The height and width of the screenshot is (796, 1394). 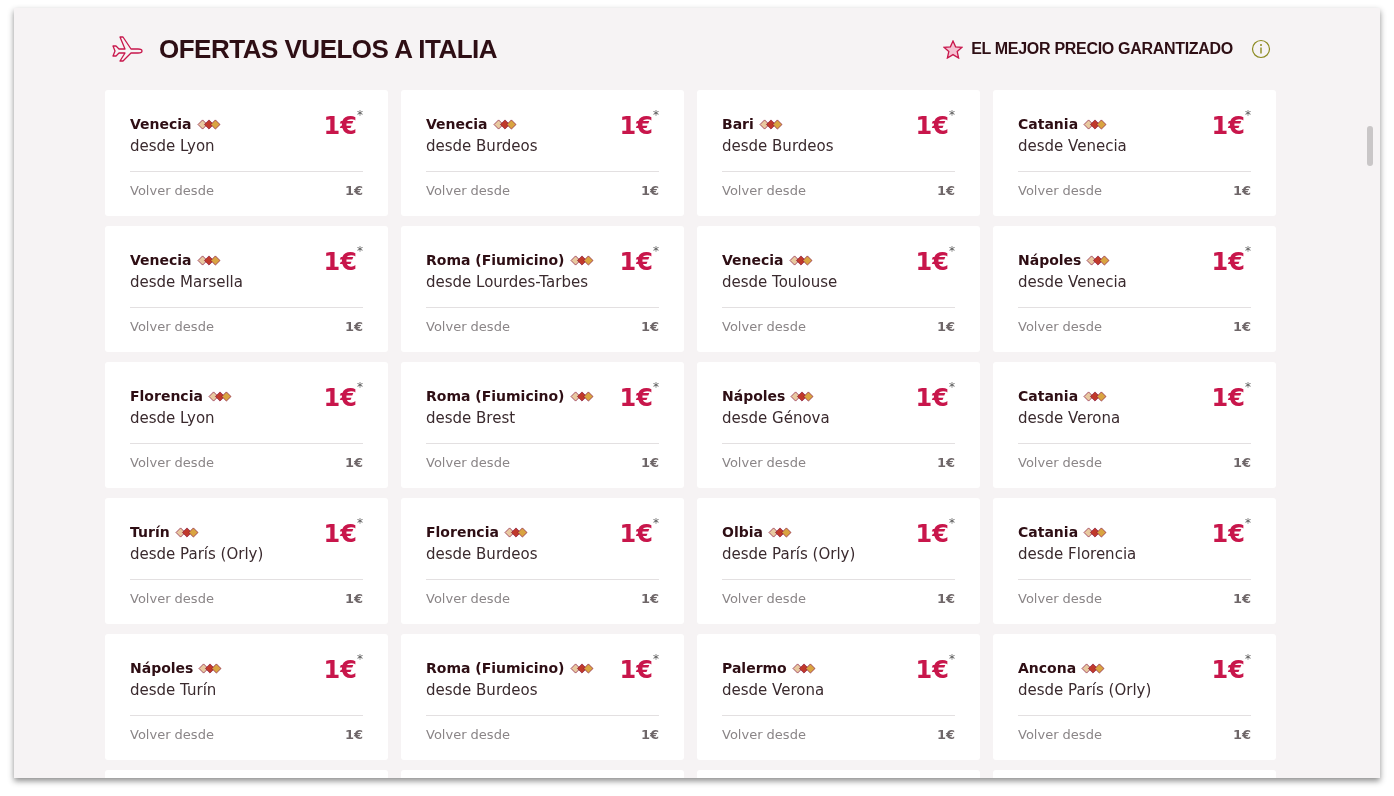 What do you see at coordinates (328, 49) in the screenshot?
I see `section-title: OFERTAS VUELOS A ITALIA` at bounding box center [328, 49].